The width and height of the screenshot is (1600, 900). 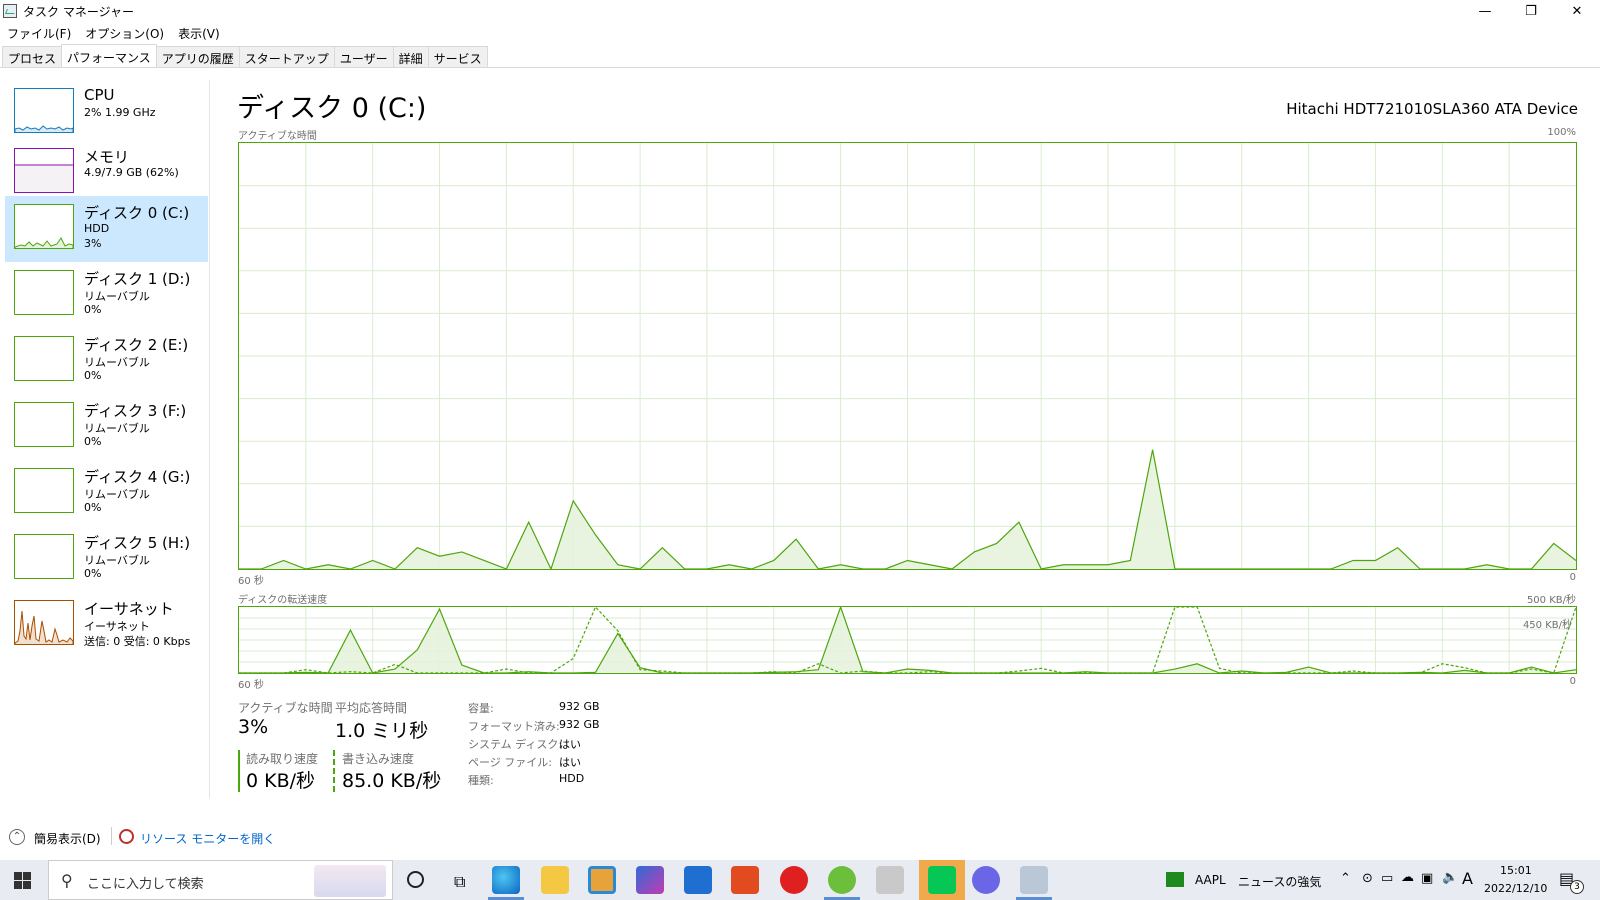 I want to click on minimize-button: —, so click(x=1485, y=11).